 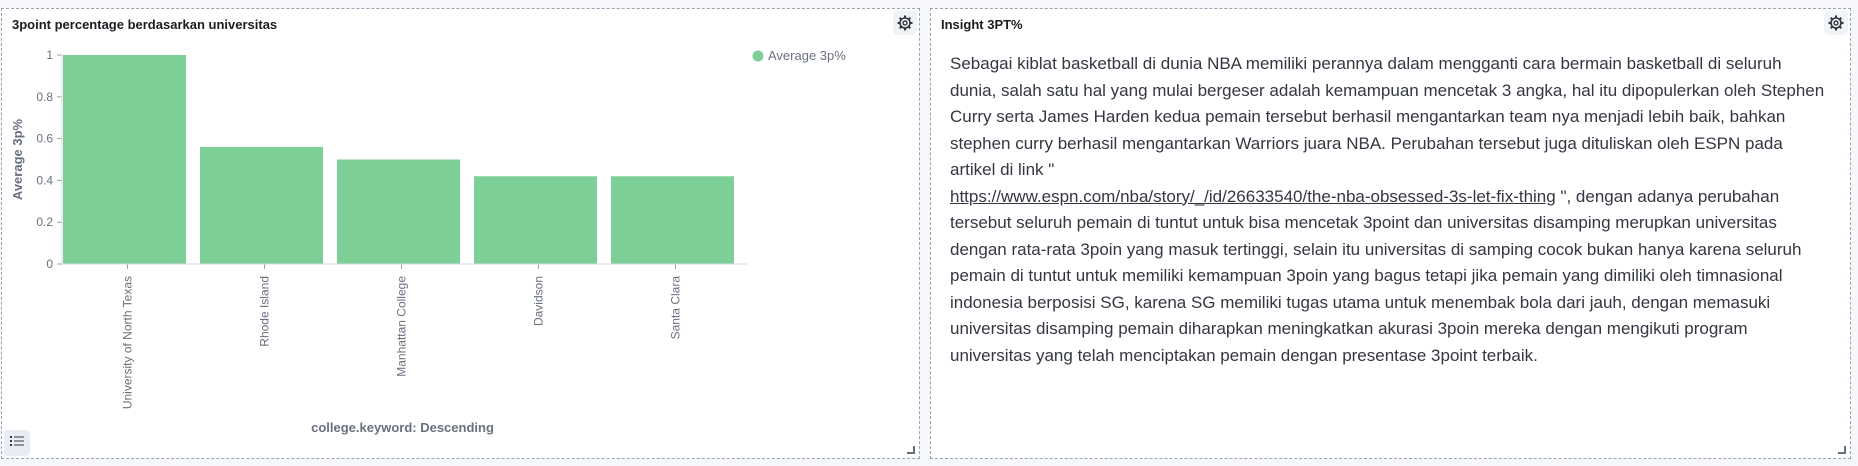 What do you see at coordinates (128, 342) in the screenshot?
I see `x-tick-label: University of North Texas` at bounding box center [128, 342].